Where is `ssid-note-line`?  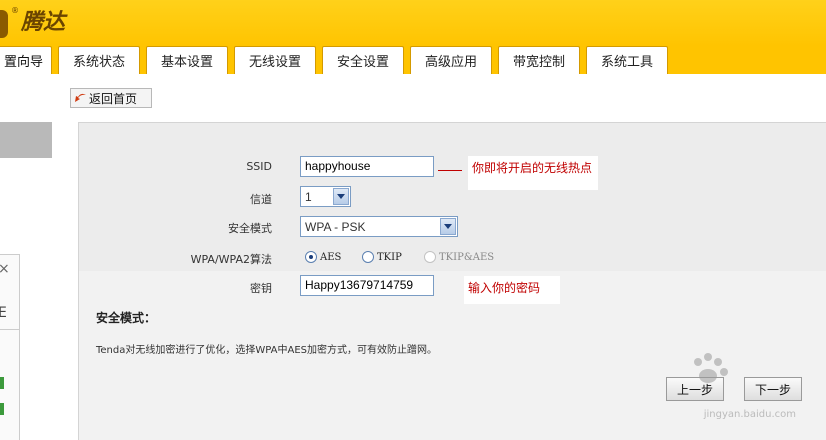 ssid-note-line is located at coordinates (450, 170).